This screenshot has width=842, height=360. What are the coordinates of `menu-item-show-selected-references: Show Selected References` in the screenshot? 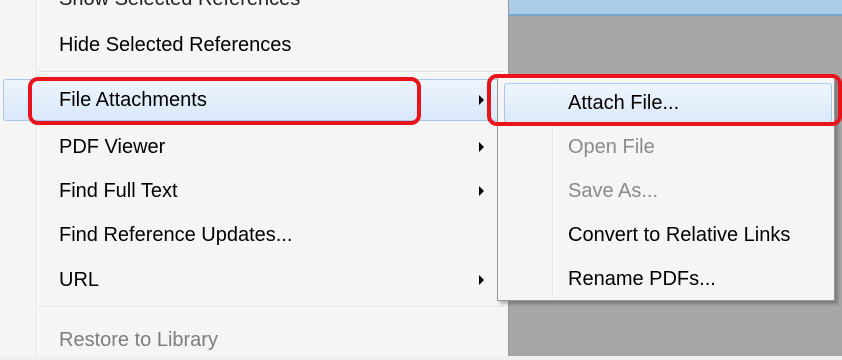 It's located at (179, 4).